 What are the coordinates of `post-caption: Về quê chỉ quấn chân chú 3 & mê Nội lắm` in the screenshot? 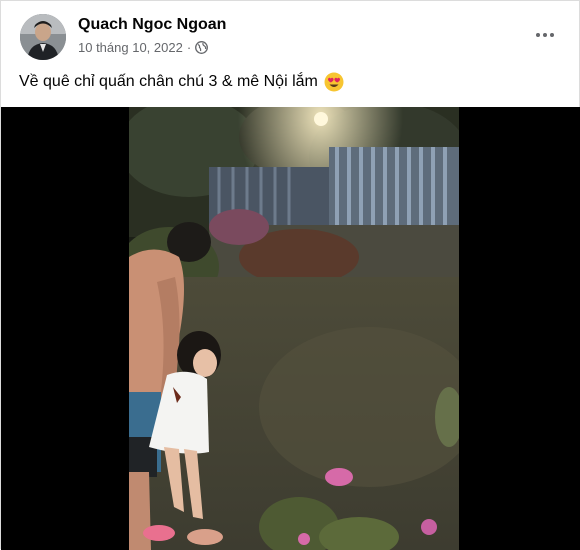 It's located at (181, 82).